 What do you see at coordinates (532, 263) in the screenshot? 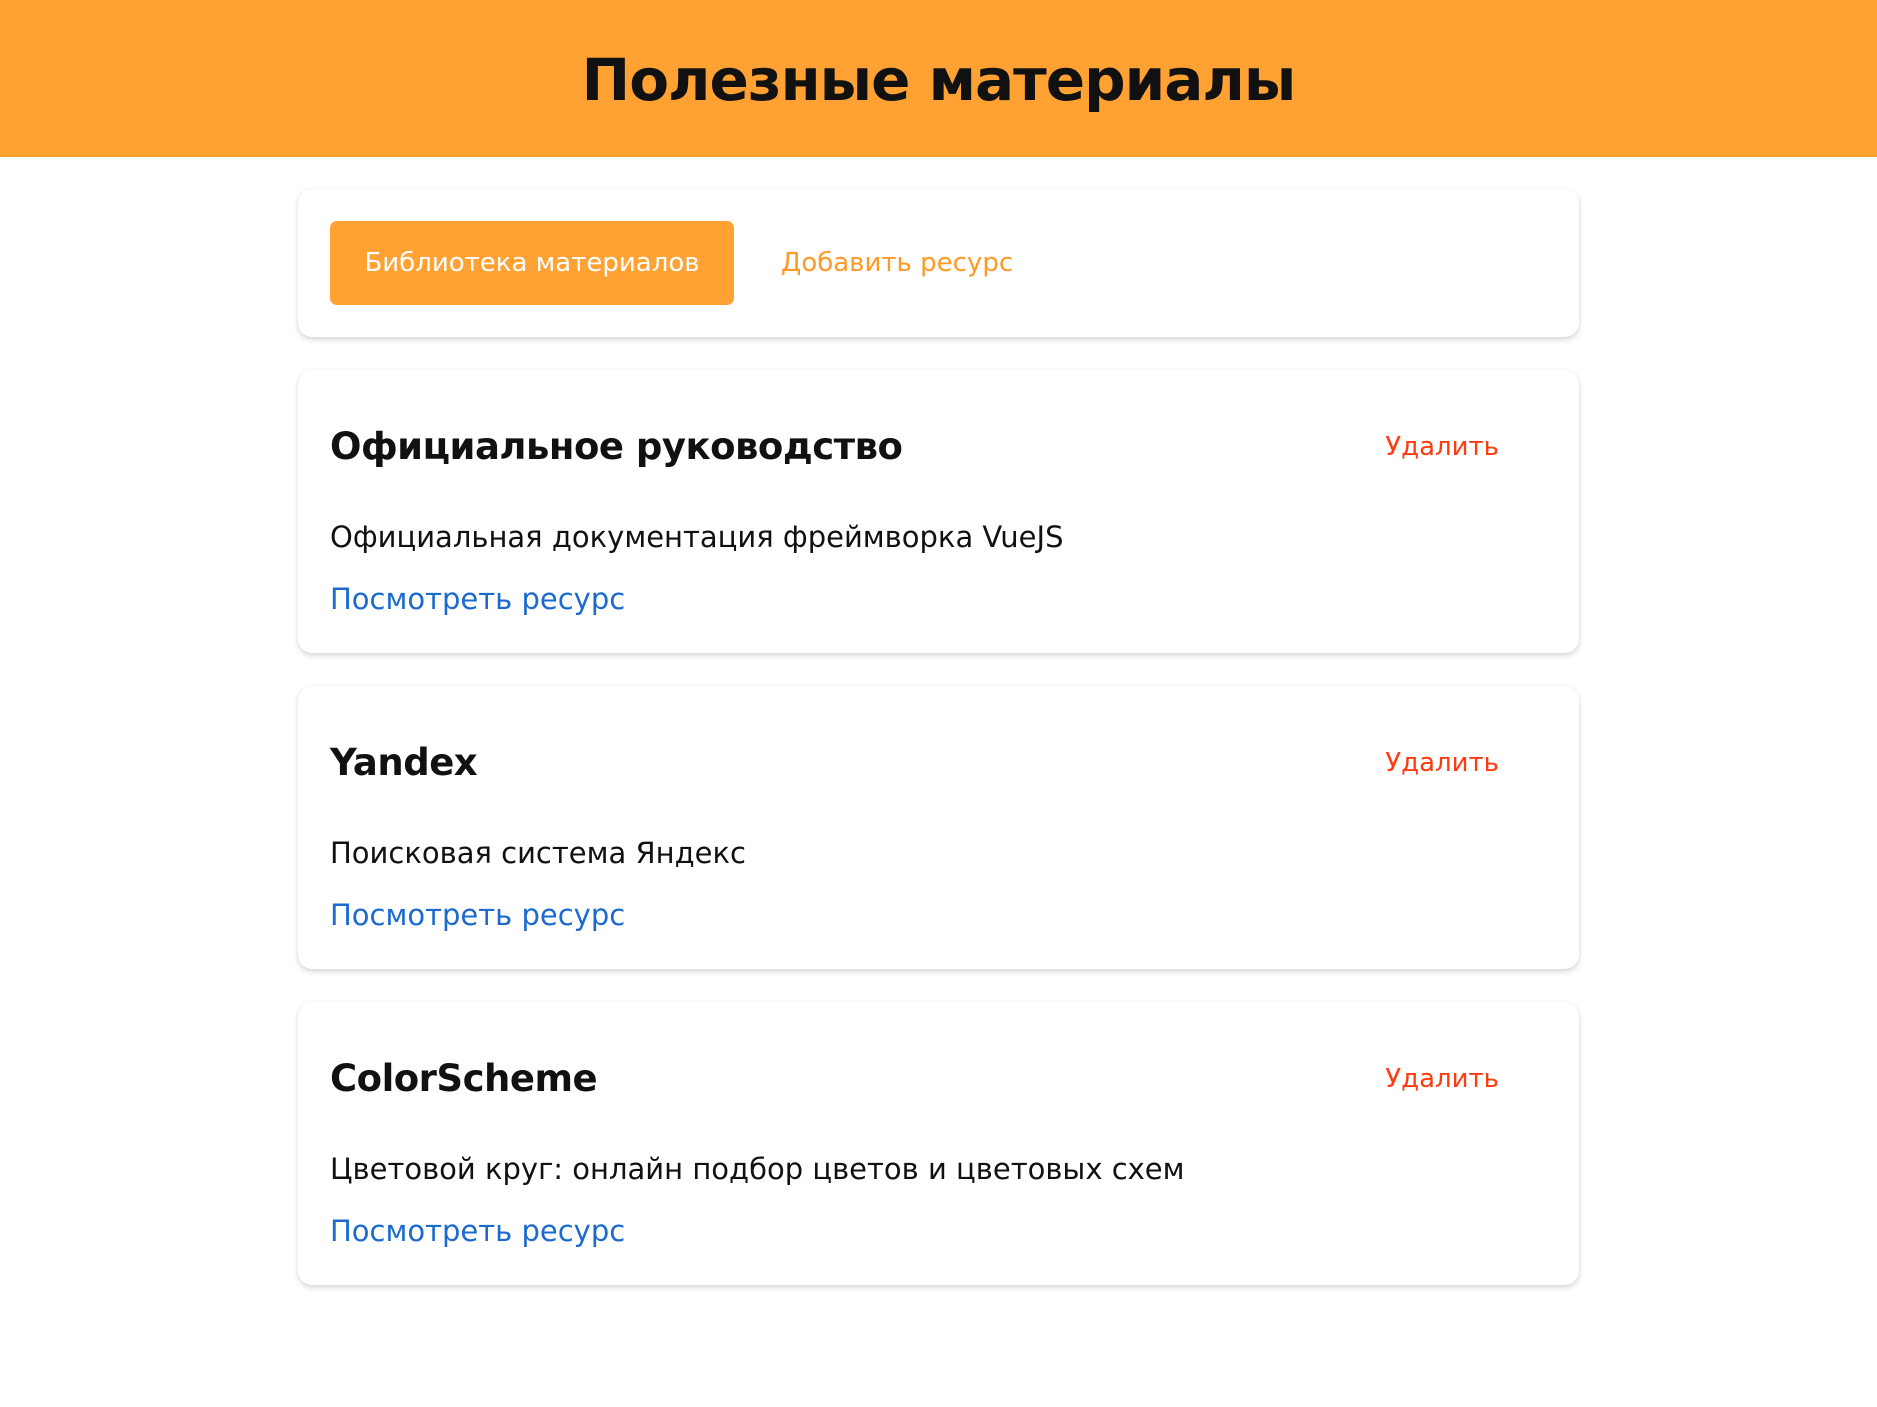
I see `library-tab-button: Библиотека материалов` at bounding box center [532, 263].